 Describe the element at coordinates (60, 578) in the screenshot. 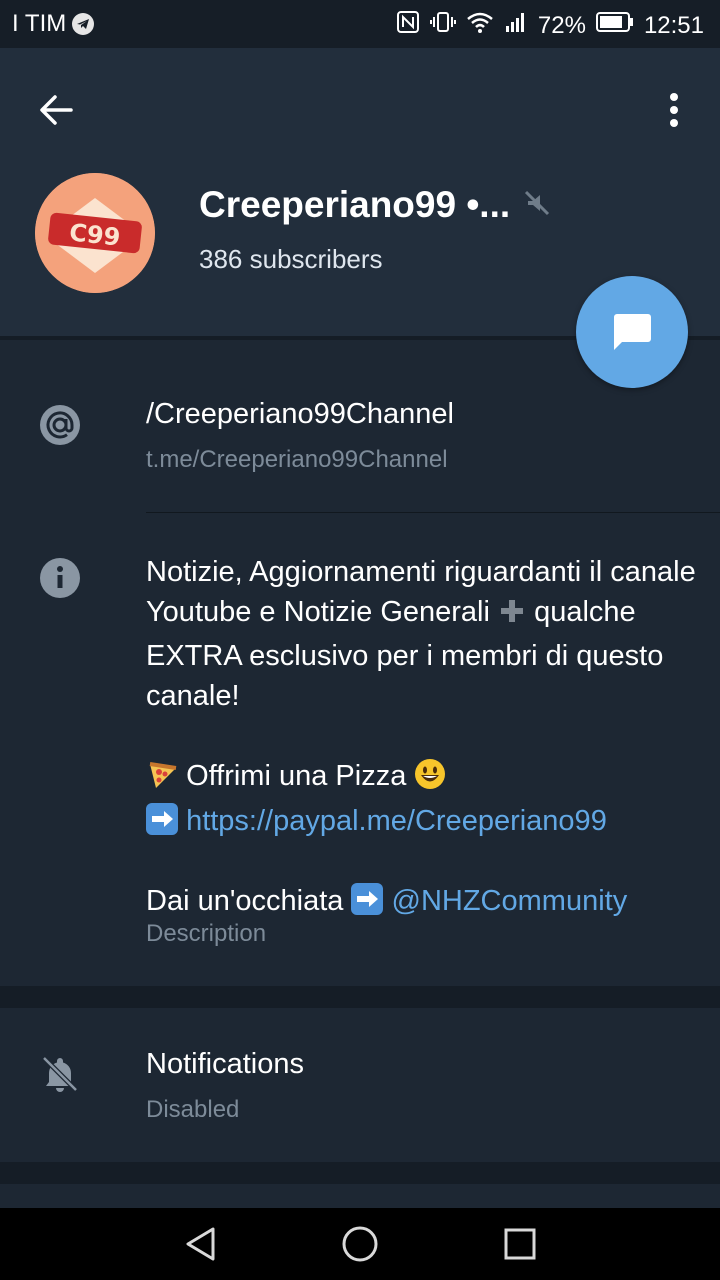

I see `info-icon` at that location.